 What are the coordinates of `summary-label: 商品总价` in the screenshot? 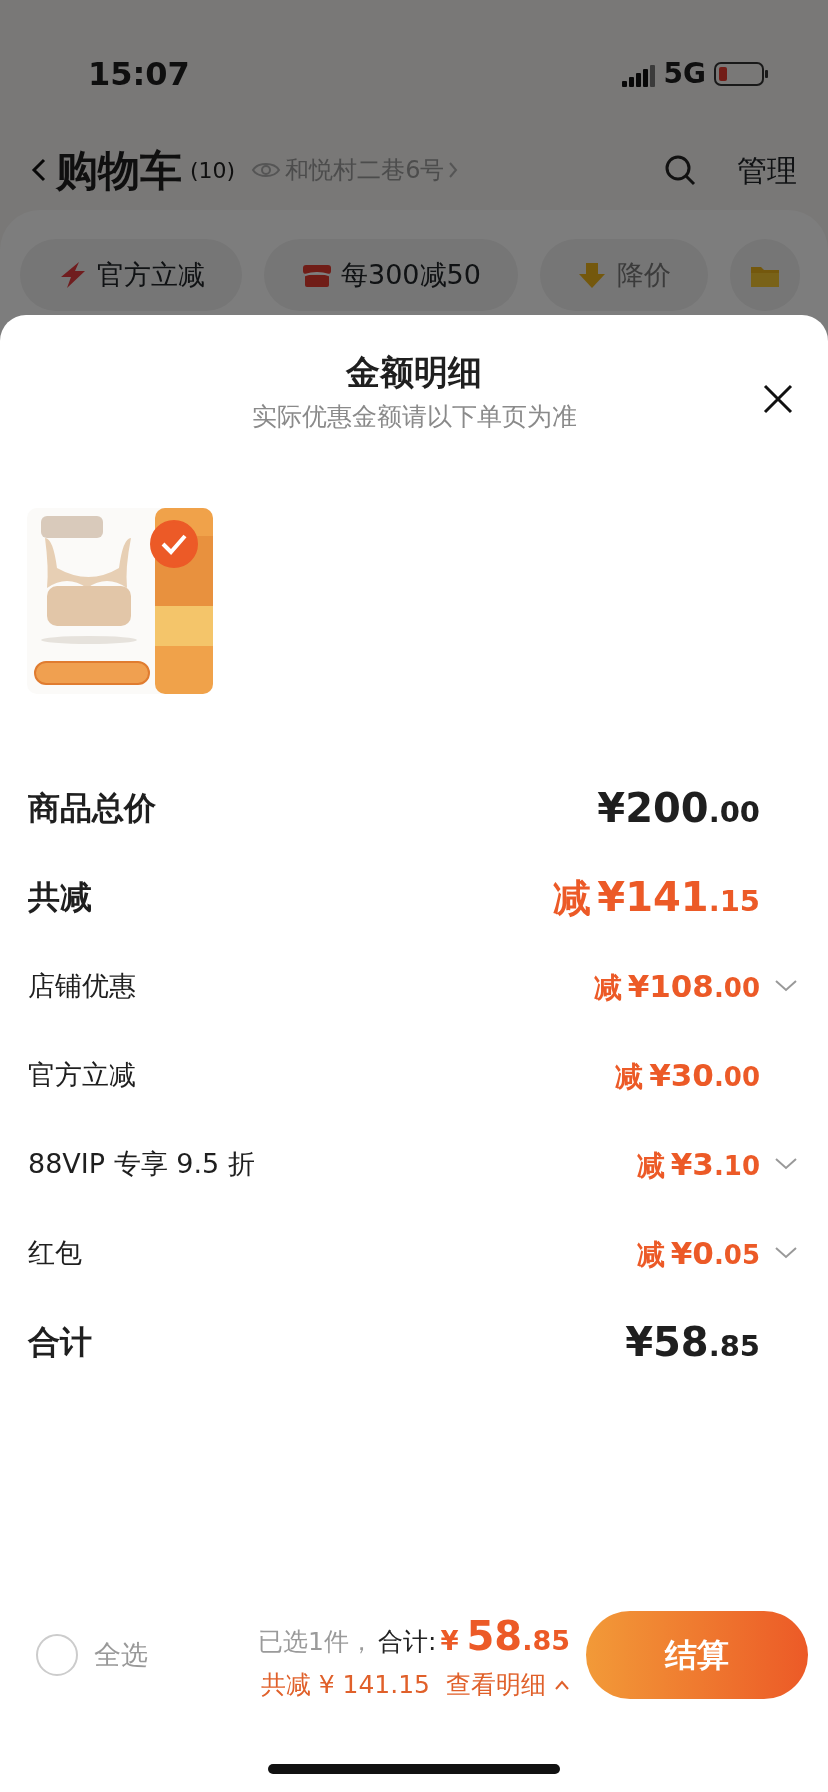 It's located at (92, 808).